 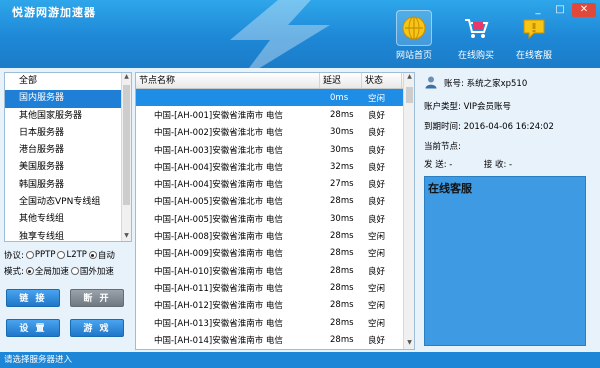 I want to click on radio-l2tp, so click(x=61, y=255).